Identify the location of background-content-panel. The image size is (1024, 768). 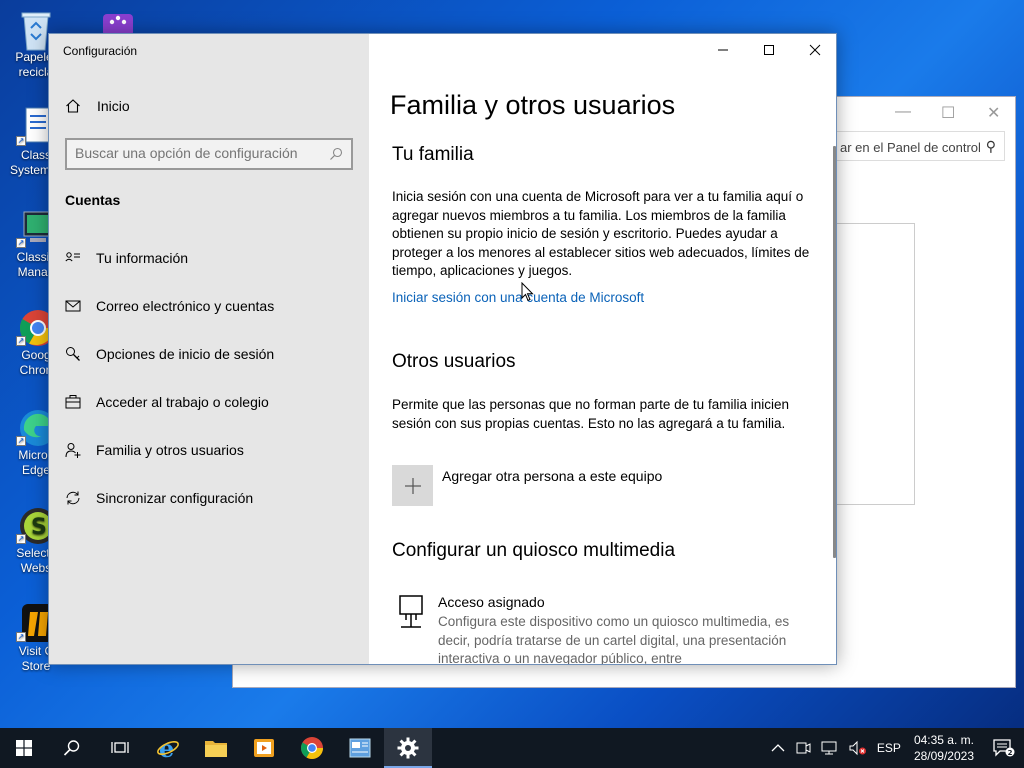
(876, 364).